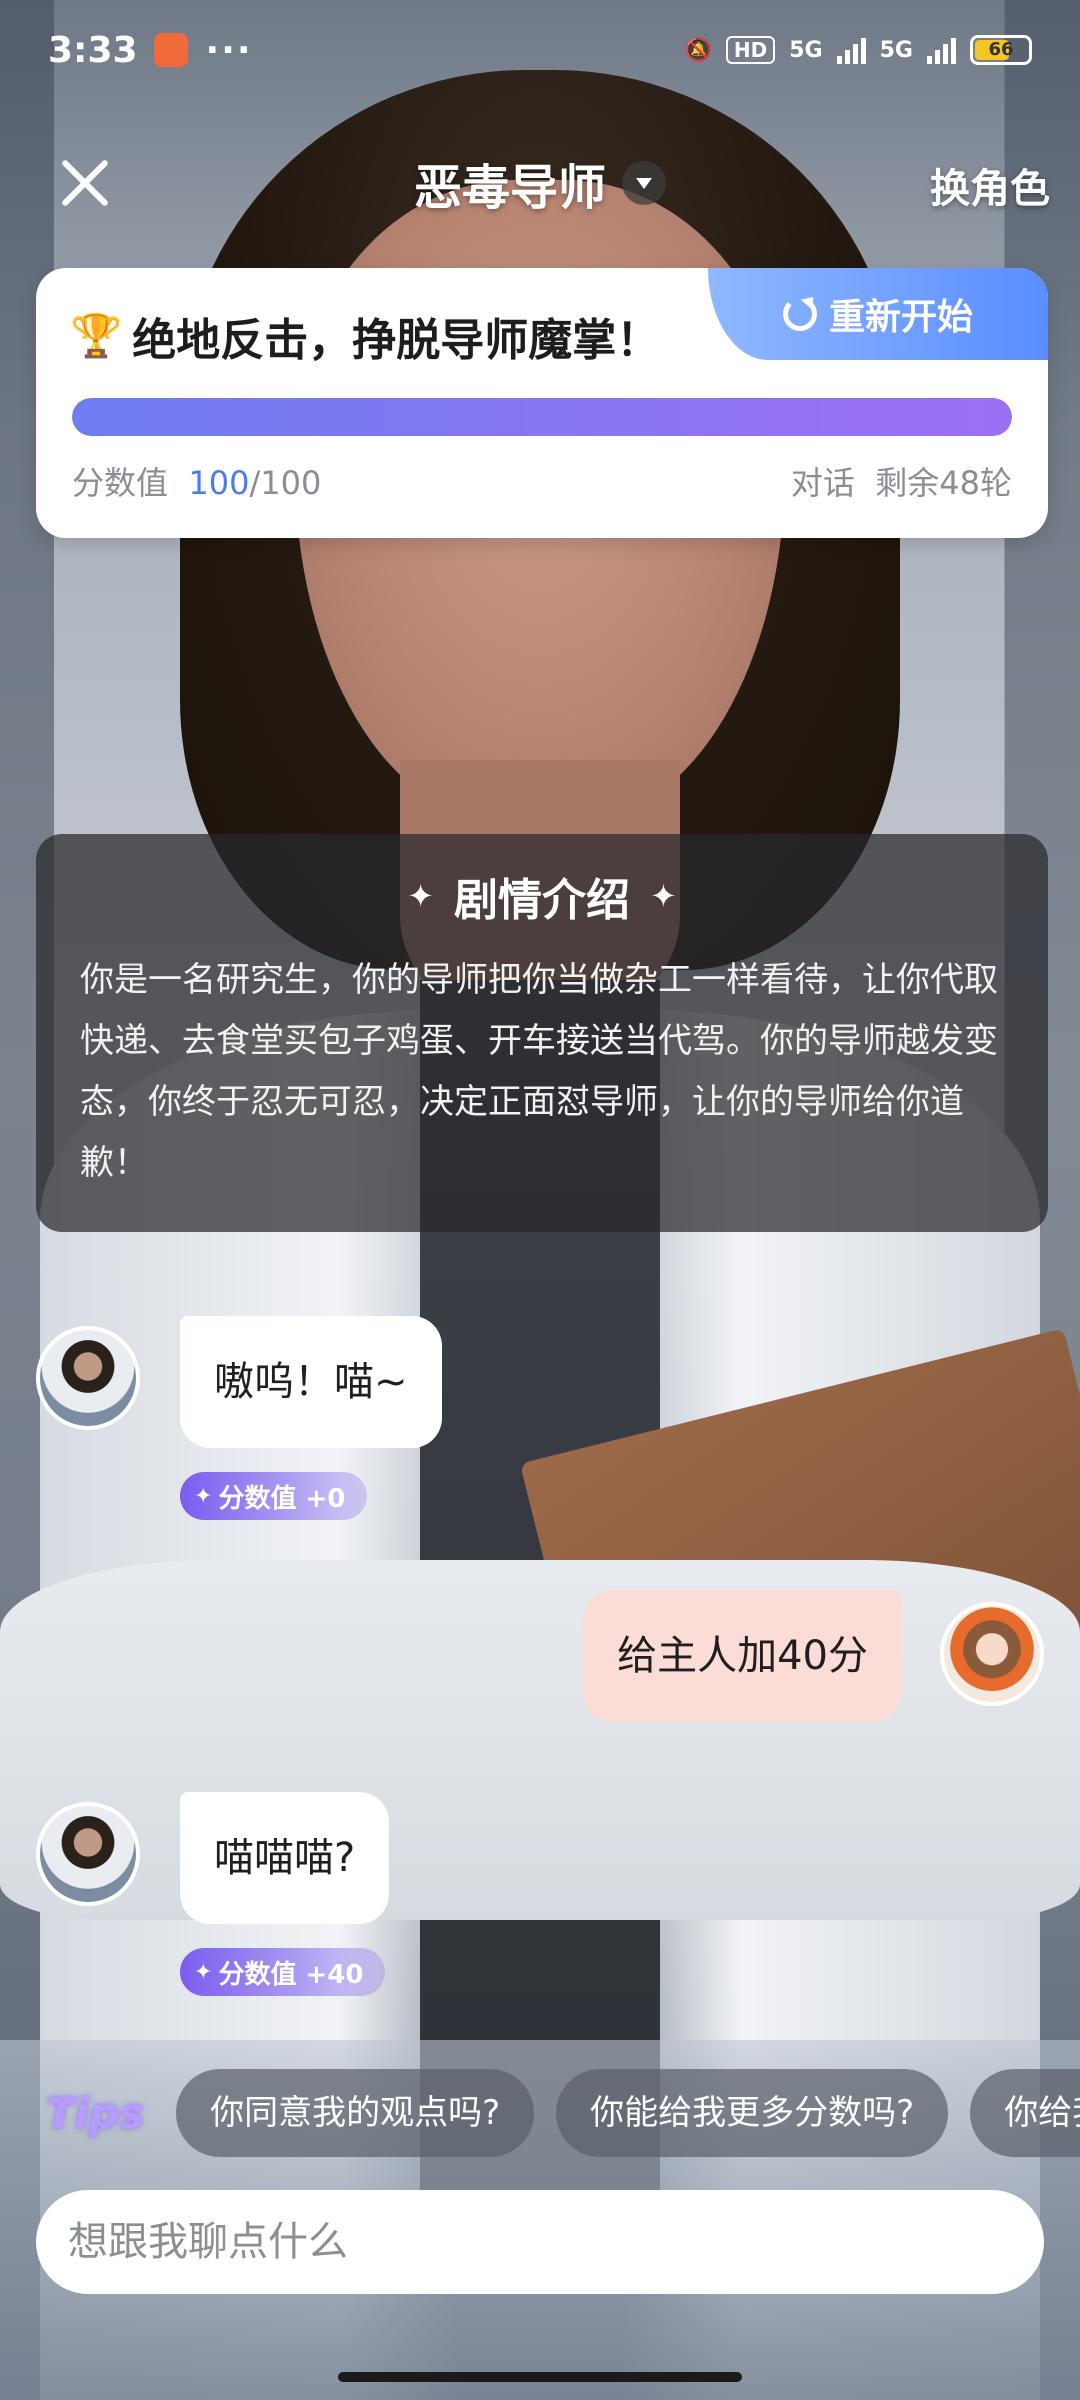 The height and width of the screenshot is (2400, 1080). Describe the element at coordinates (896, 50) in the screenshot. I see `network-type-2: 5G` at that location.